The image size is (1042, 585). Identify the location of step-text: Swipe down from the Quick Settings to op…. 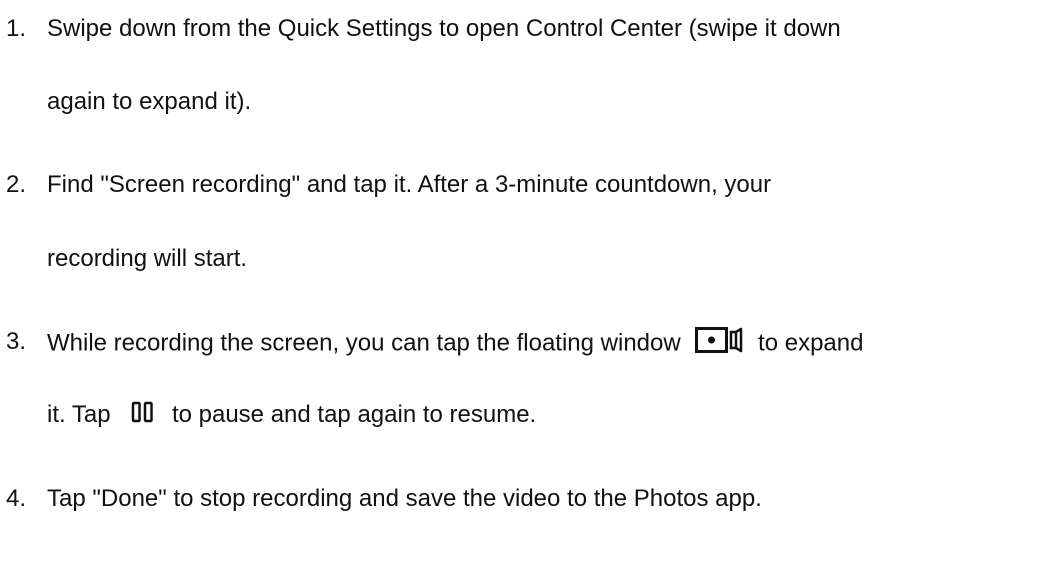
(444, 28).